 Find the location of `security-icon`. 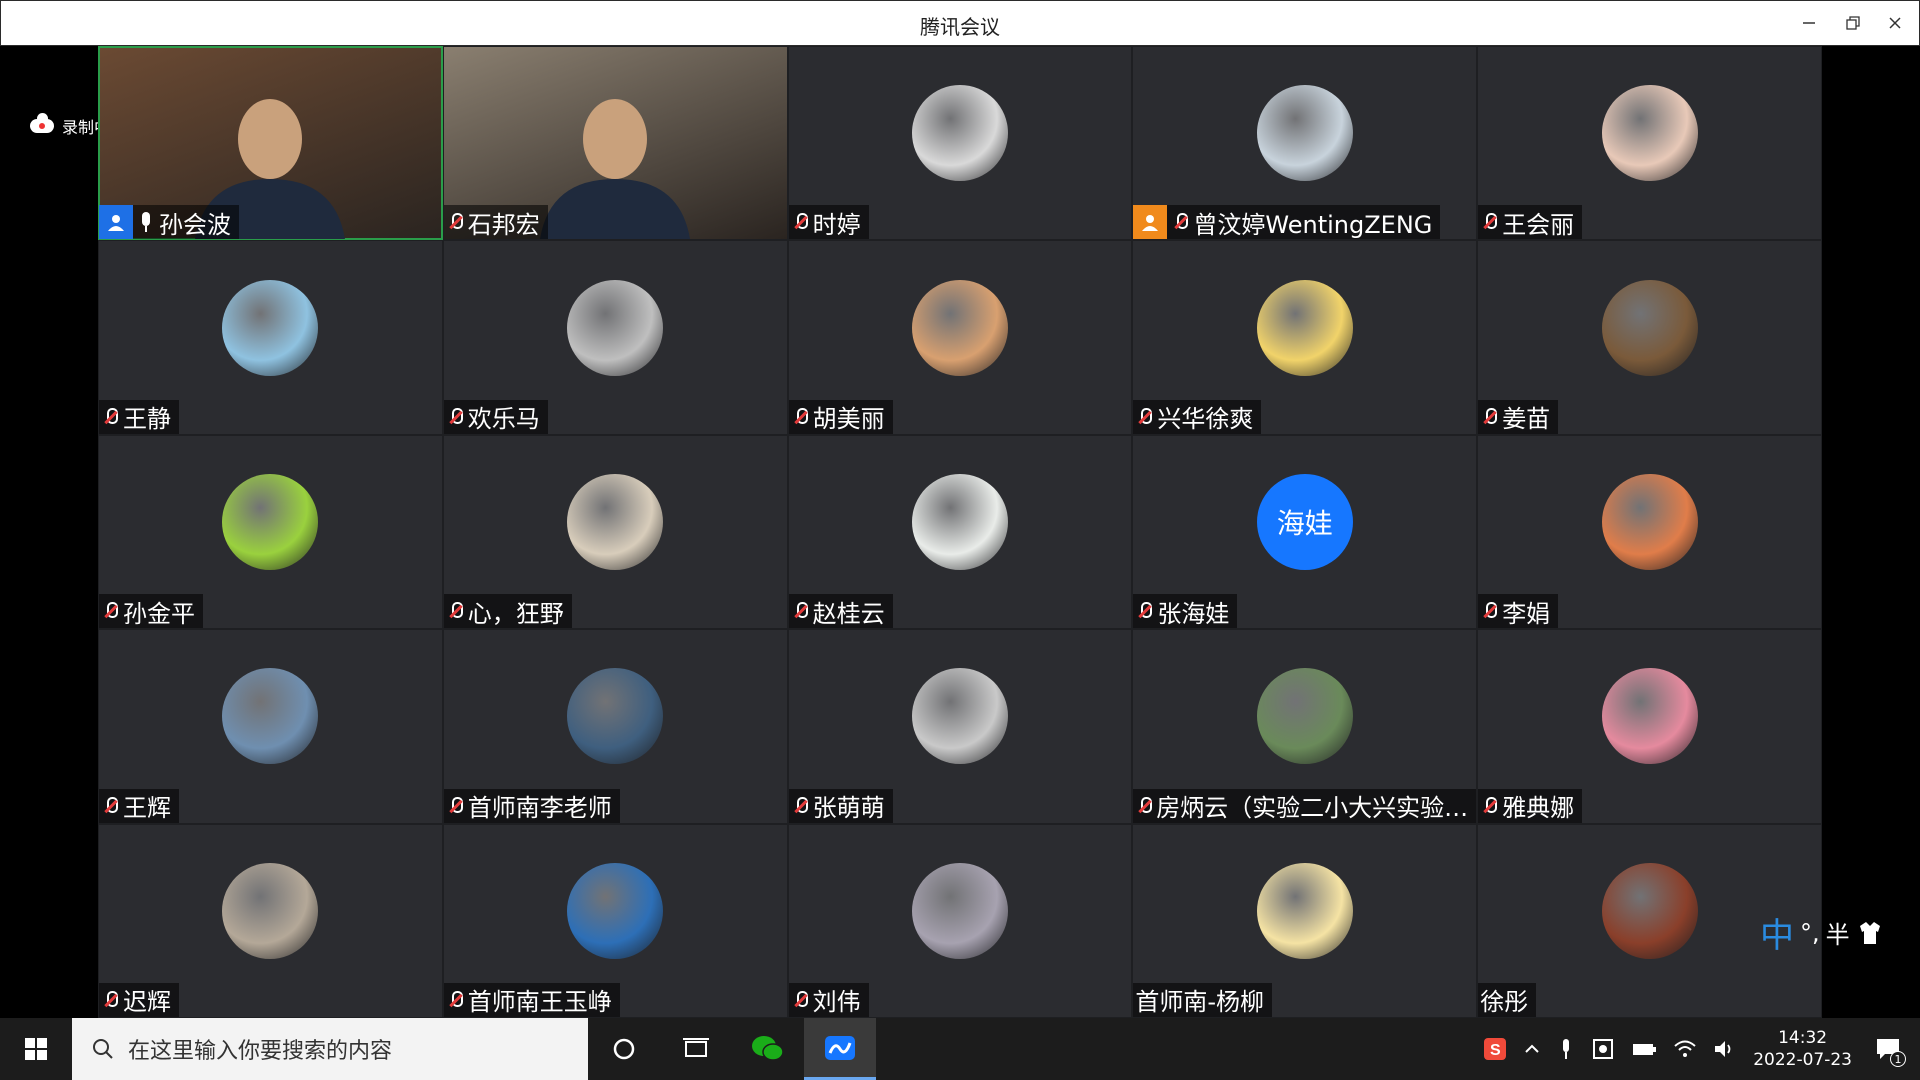

security-icon is located at coordinates (1603, 1049).